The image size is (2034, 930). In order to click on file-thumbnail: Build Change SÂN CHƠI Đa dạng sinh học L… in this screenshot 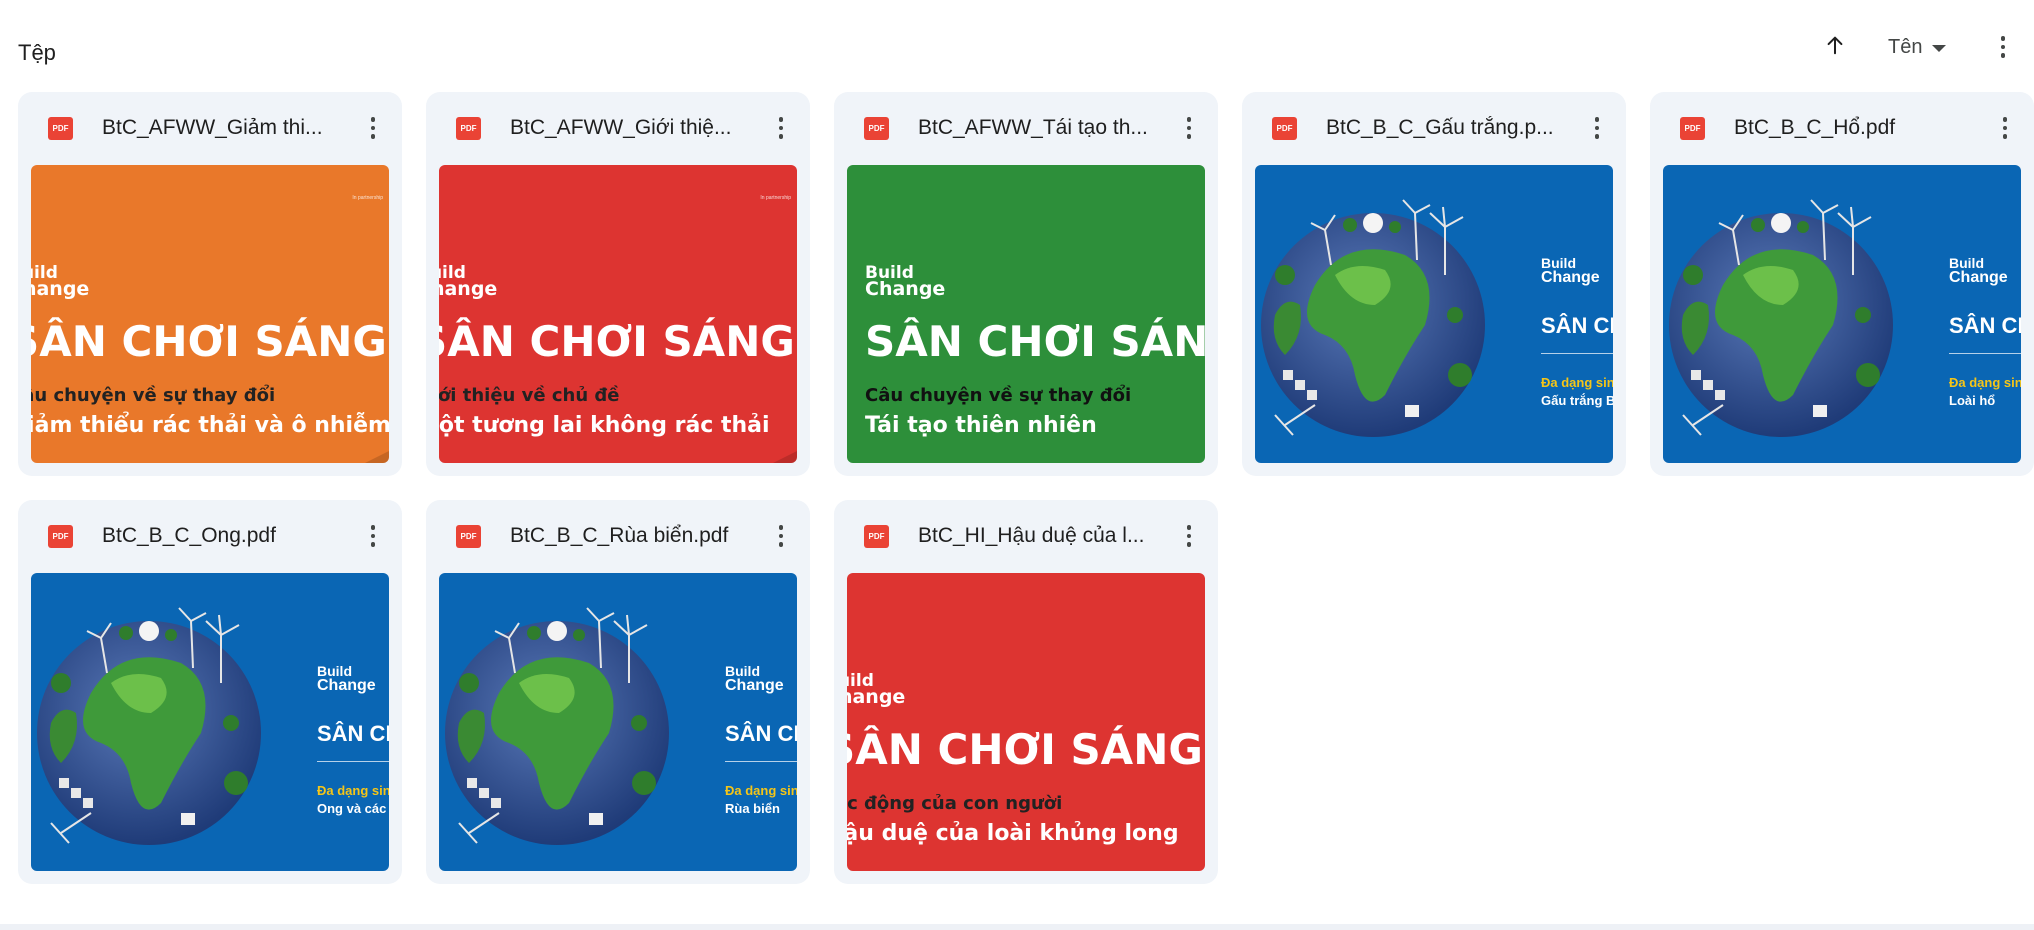, I will do `click(1842, 314)`.